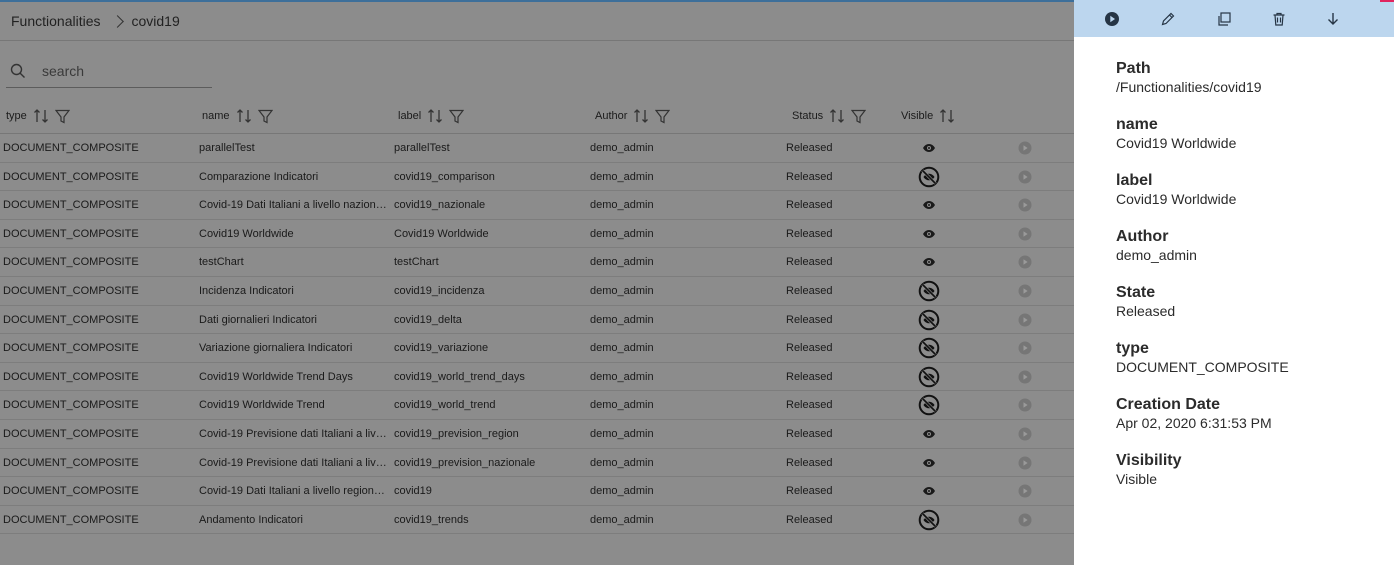  I want to click on arrow-down-icon, so click(1333, 19).